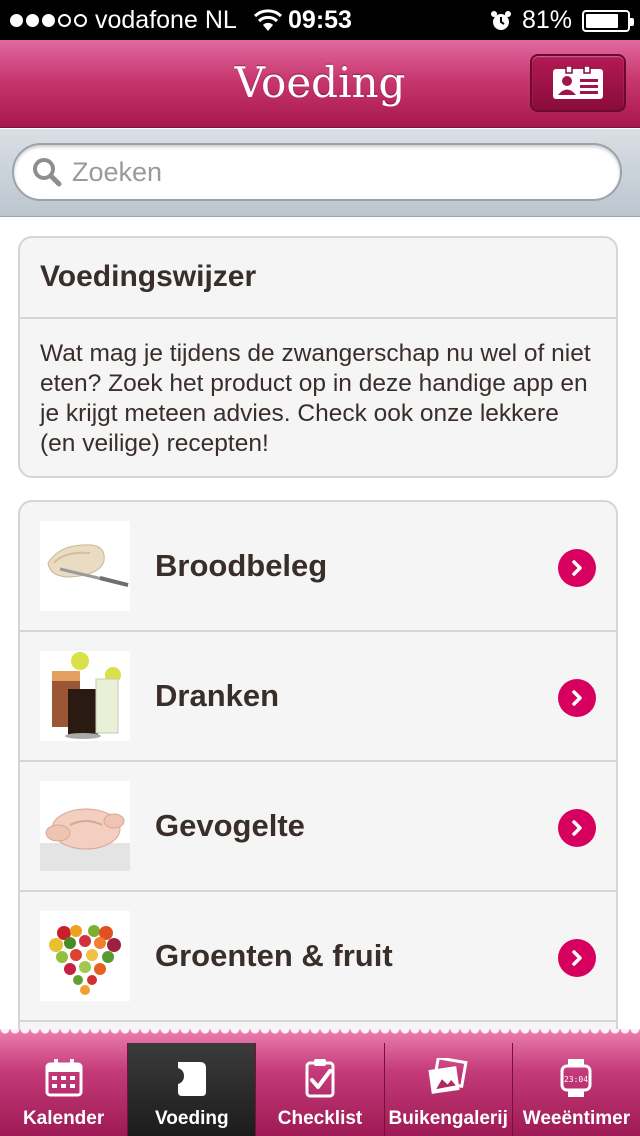  Describe the element at coordinates (318, 697) in the screenshot. I see `list-item-dranken: Dranken` at that location.